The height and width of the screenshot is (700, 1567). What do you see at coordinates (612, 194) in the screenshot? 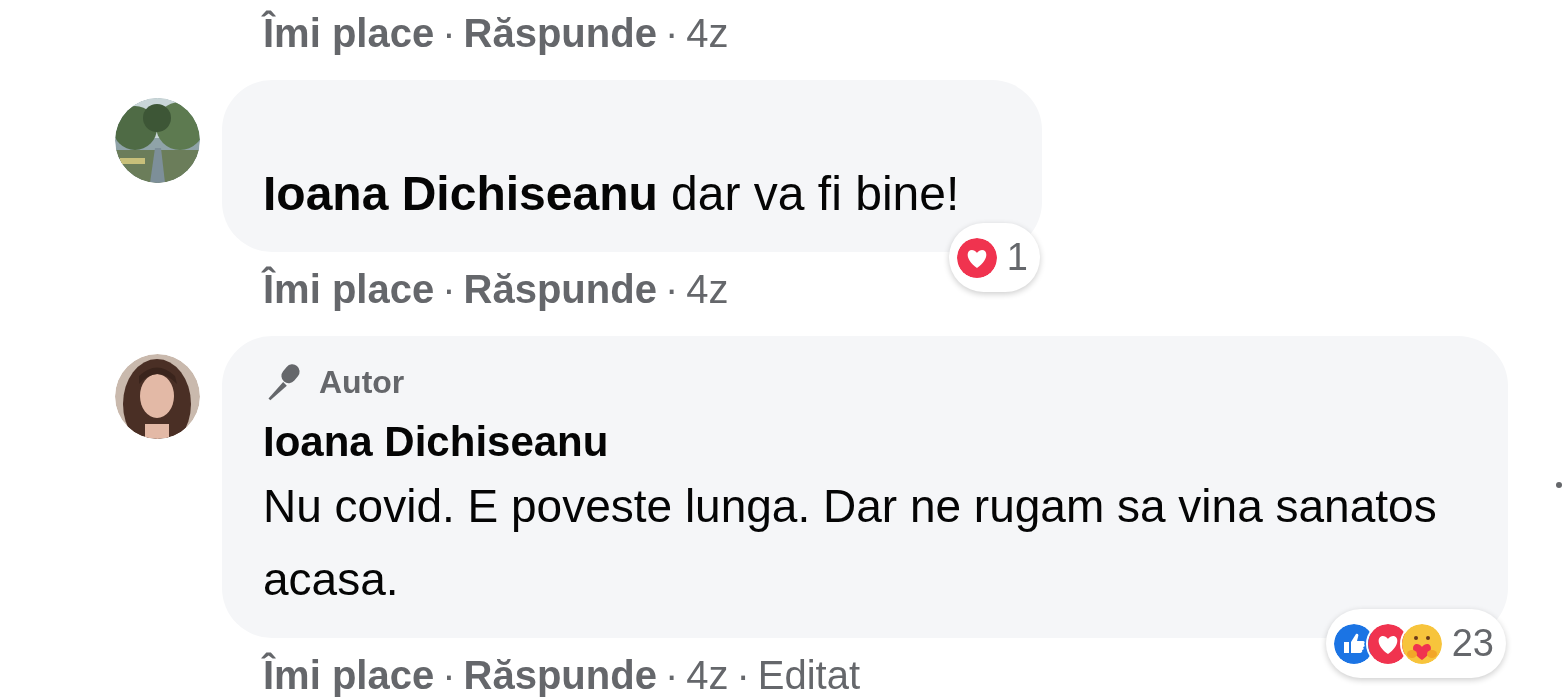
I see `comment-text: Ioana Dichiseanu dar va fi bine!` at bounding box center [612, 194].